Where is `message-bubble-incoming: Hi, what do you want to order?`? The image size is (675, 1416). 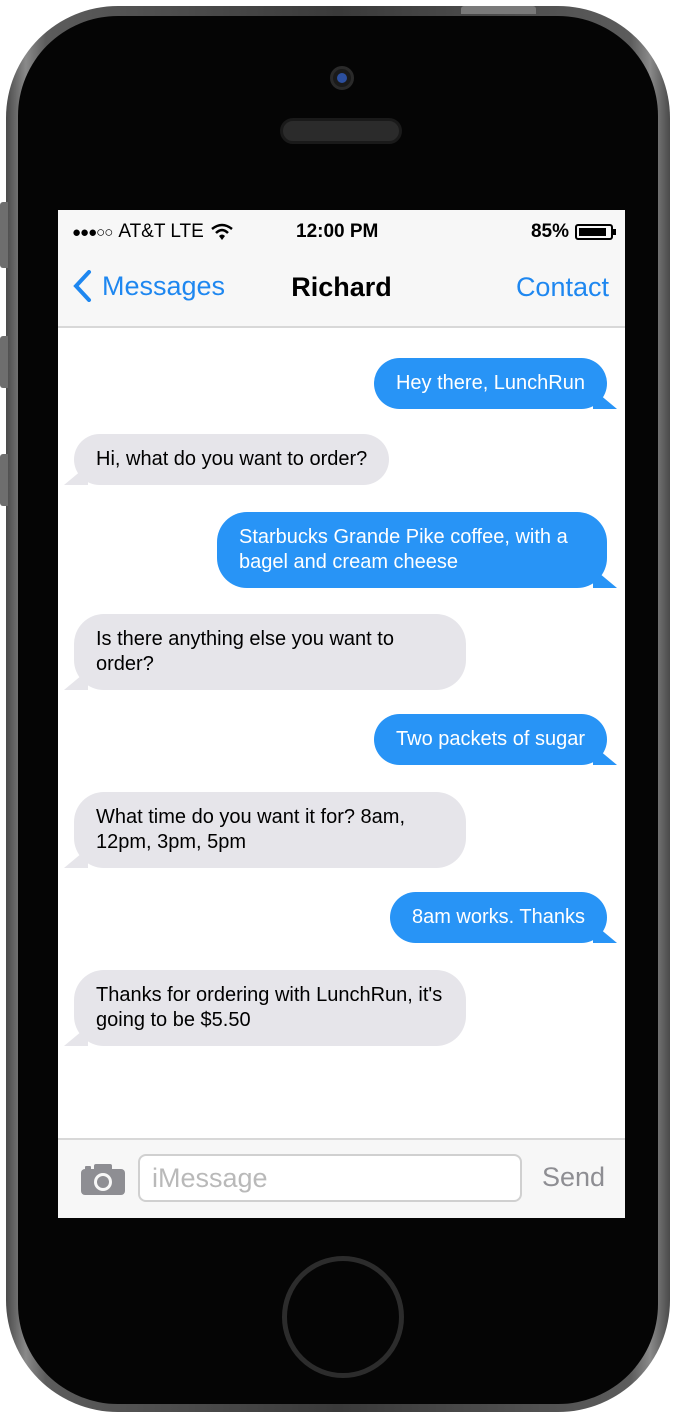 message-bubble-incoming: Hi, what do you want to order? is located at coordinates (226, 459).